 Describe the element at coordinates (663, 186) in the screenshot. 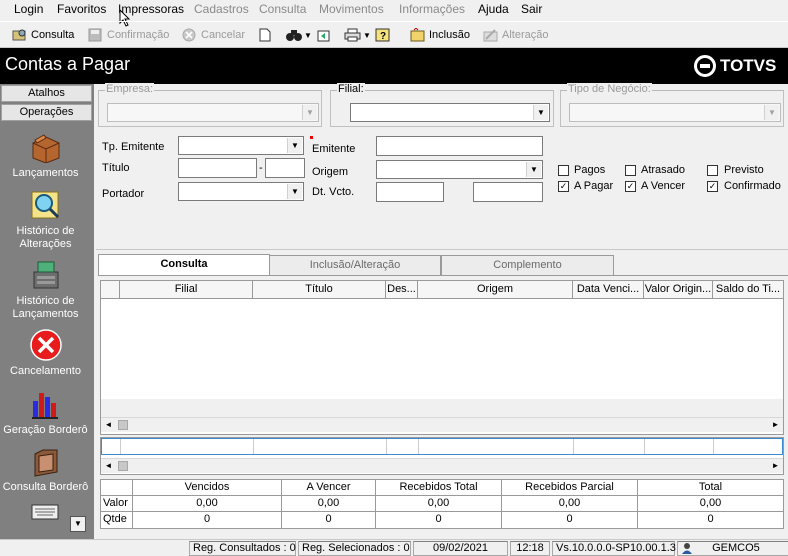

I see `a-vencer-label: A Vencer` at that location.